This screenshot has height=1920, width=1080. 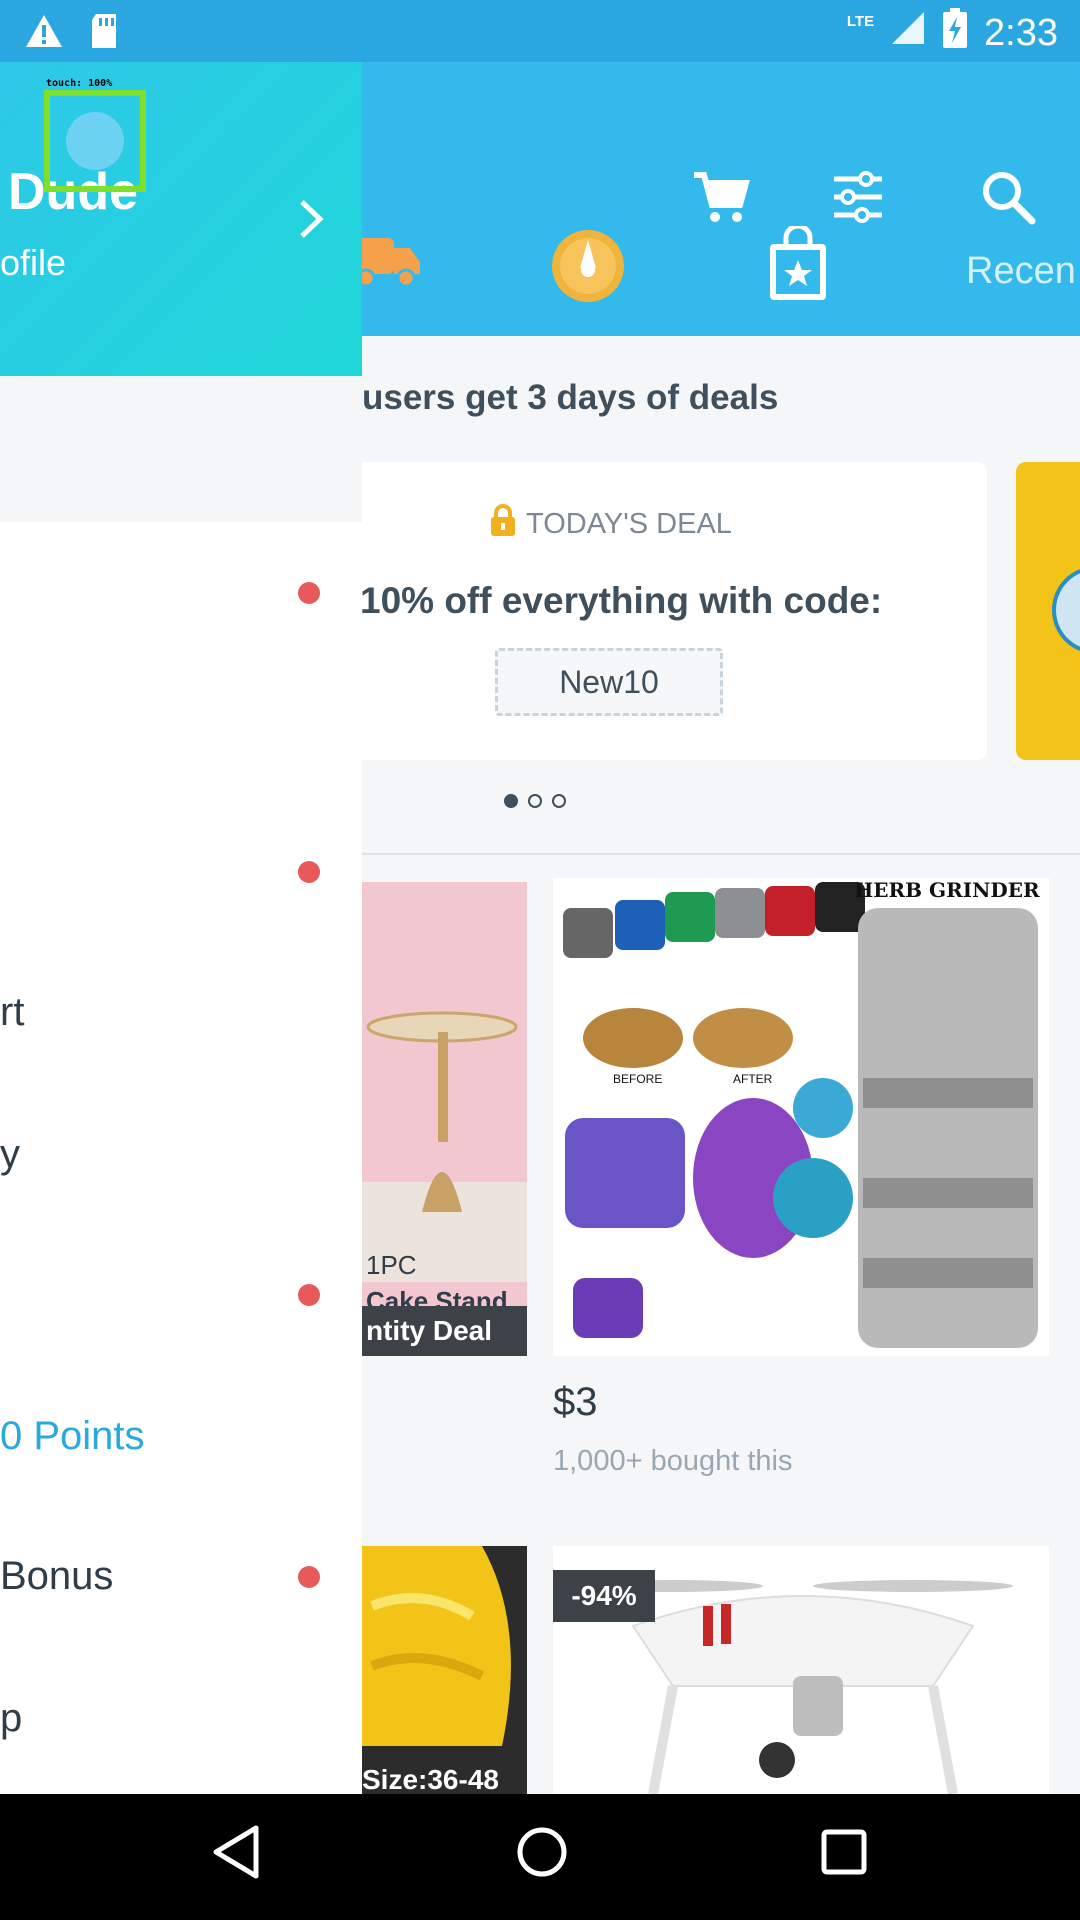 I want to click on herb-grinder-image, so click(x=801, y=1117).